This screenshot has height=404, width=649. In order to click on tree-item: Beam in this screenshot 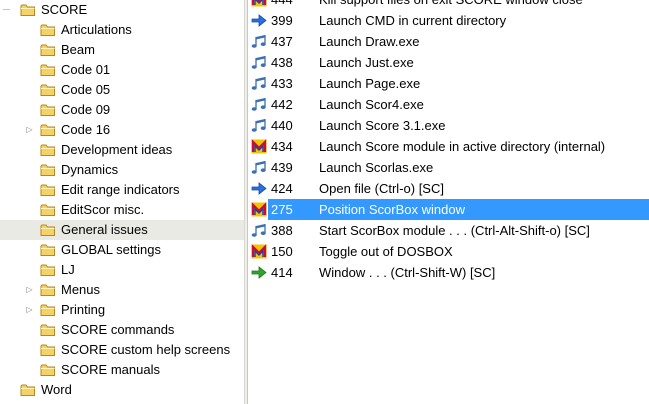, I will do `click(122, 50)`.